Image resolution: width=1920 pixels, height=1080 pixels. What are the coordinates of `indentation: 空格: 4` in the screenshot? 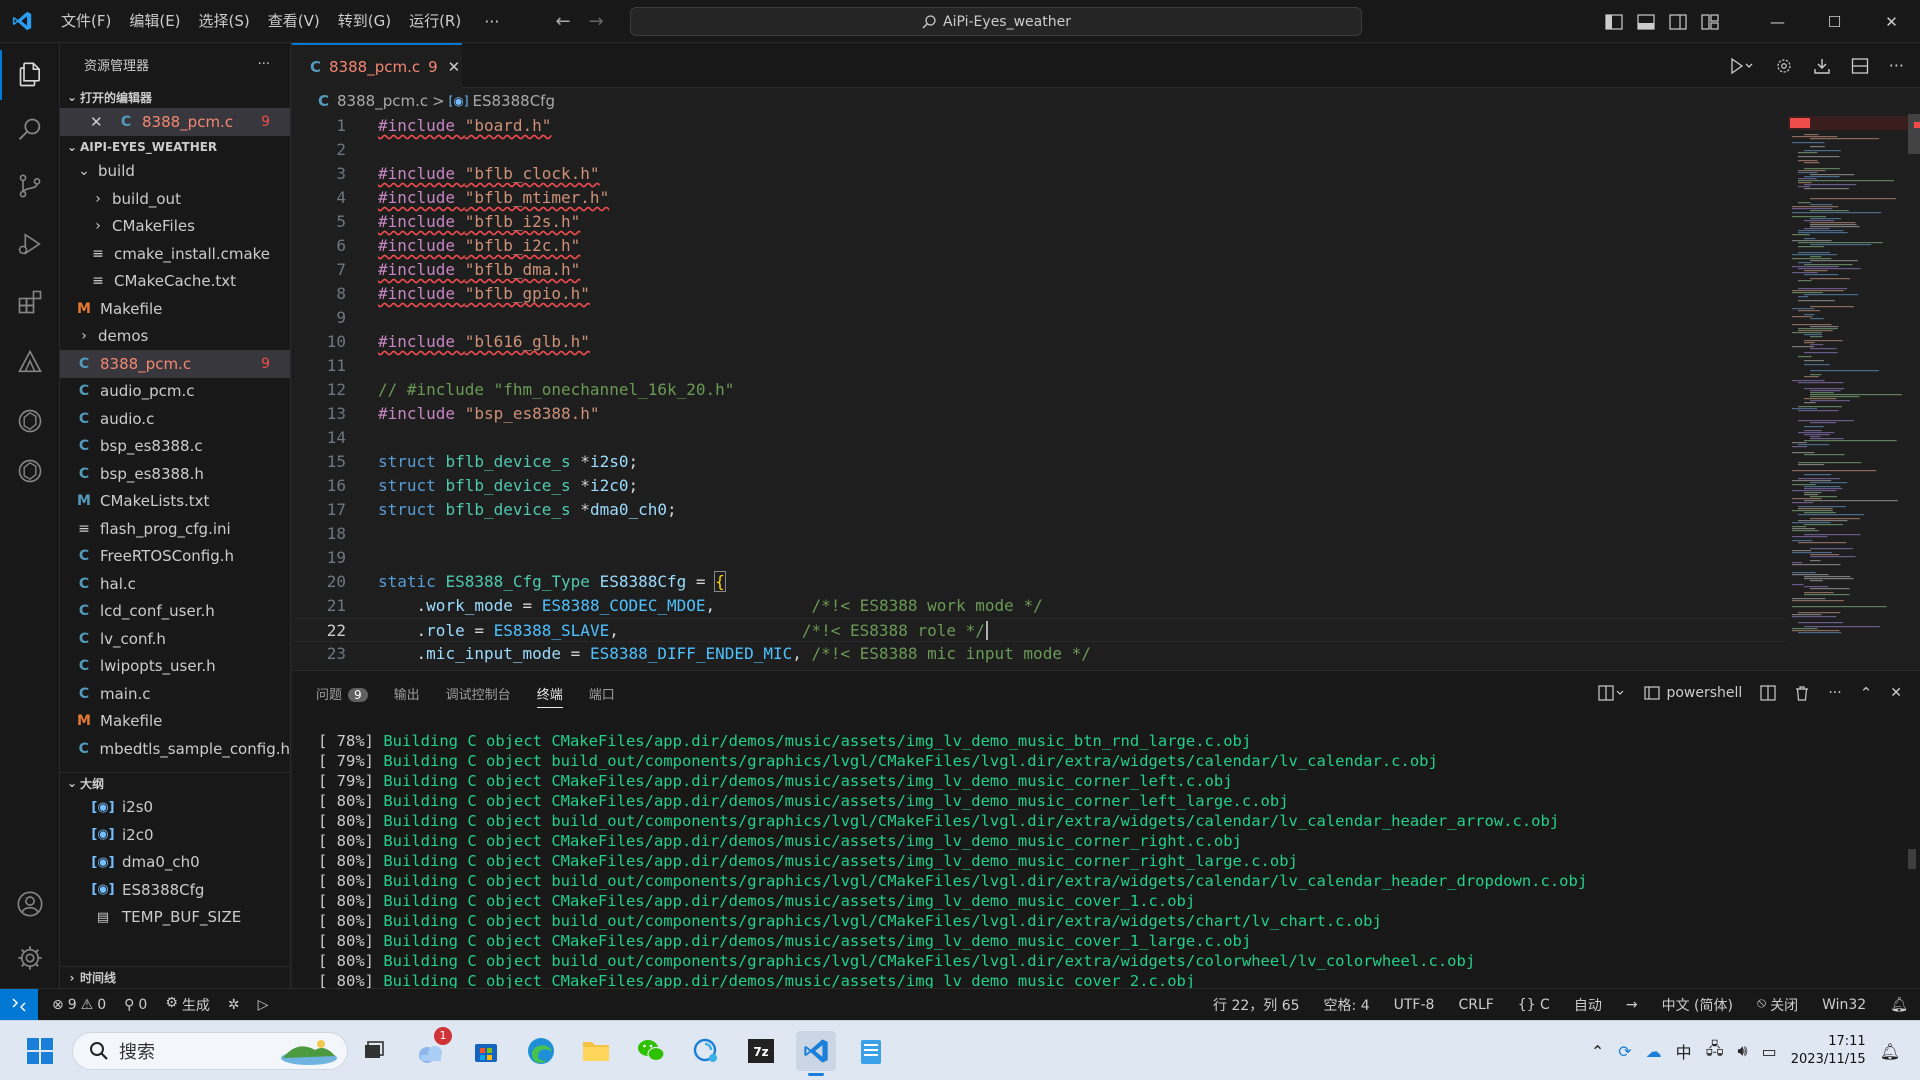 It's located at (1347, 1005).